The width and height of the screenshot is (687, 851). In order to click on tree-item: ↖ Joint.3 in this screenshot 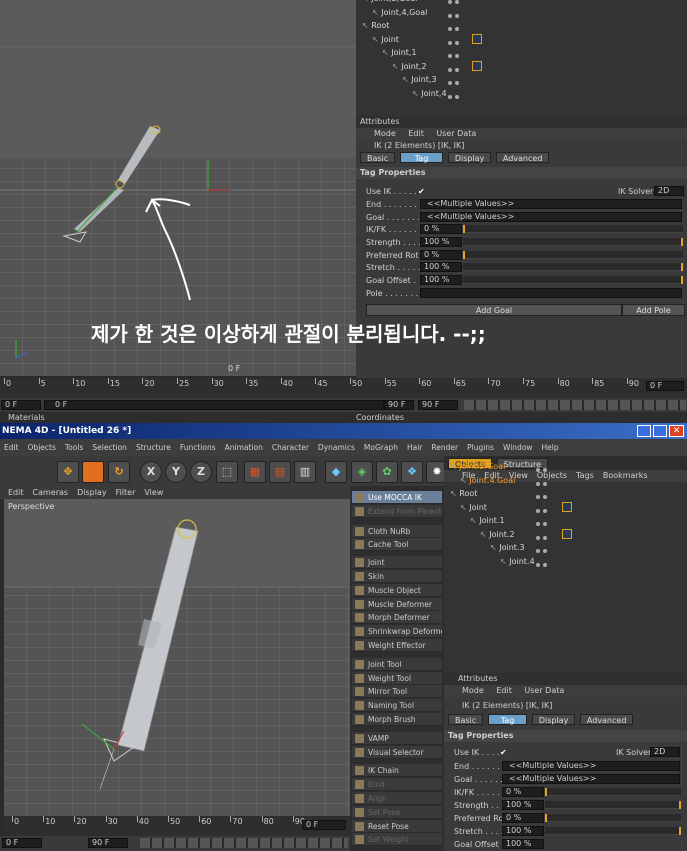, I will do `click(507, 547)`.